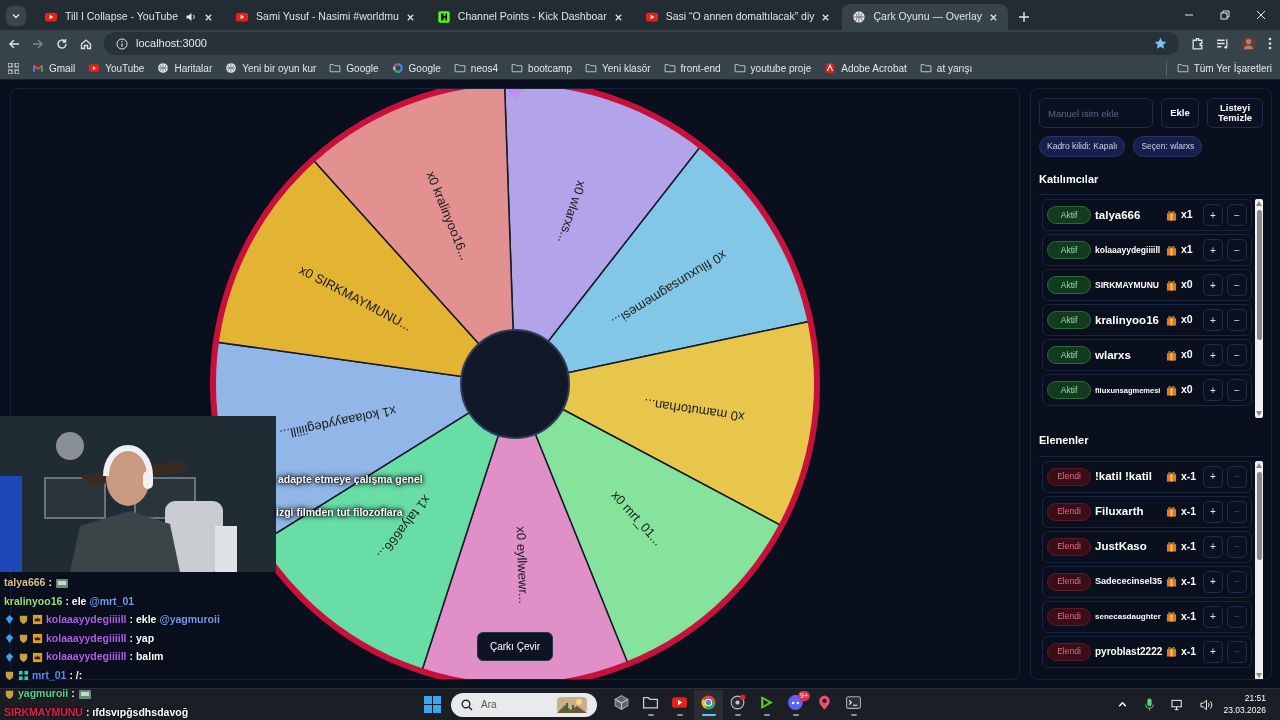 The width and height of the screenshot is (1280, 720). I want to click on scroll-down-icon, so click(1259, 675).